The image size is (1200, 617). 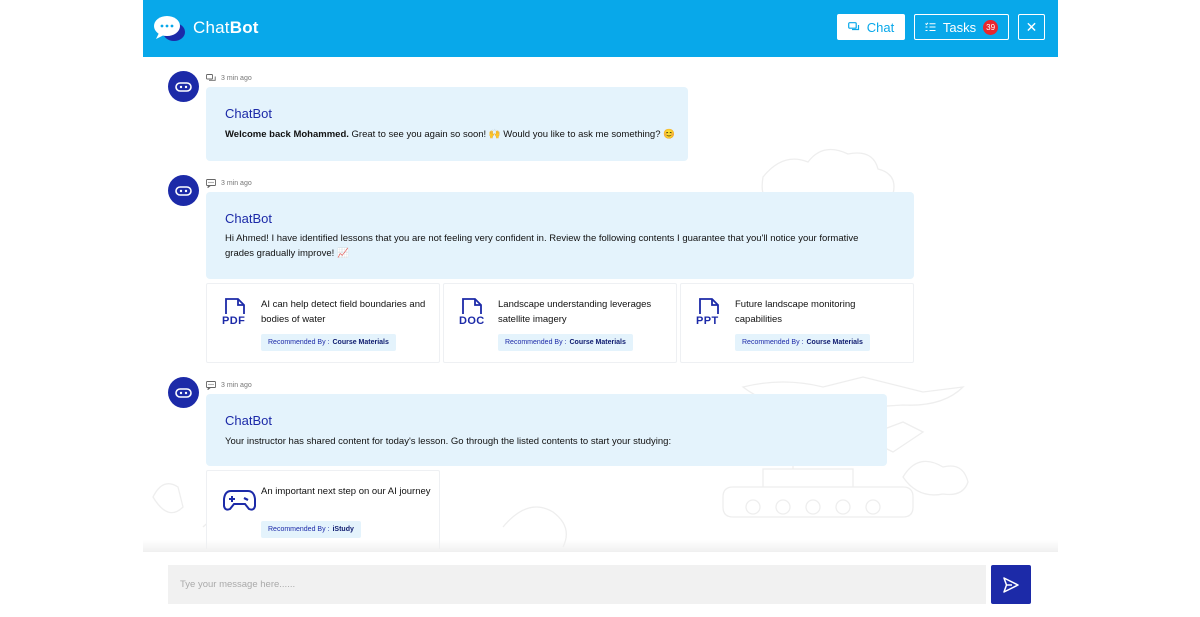 I want to click on app-header: ChatBot Chat Tasks 39 ✕, so click(x=600, y=28).